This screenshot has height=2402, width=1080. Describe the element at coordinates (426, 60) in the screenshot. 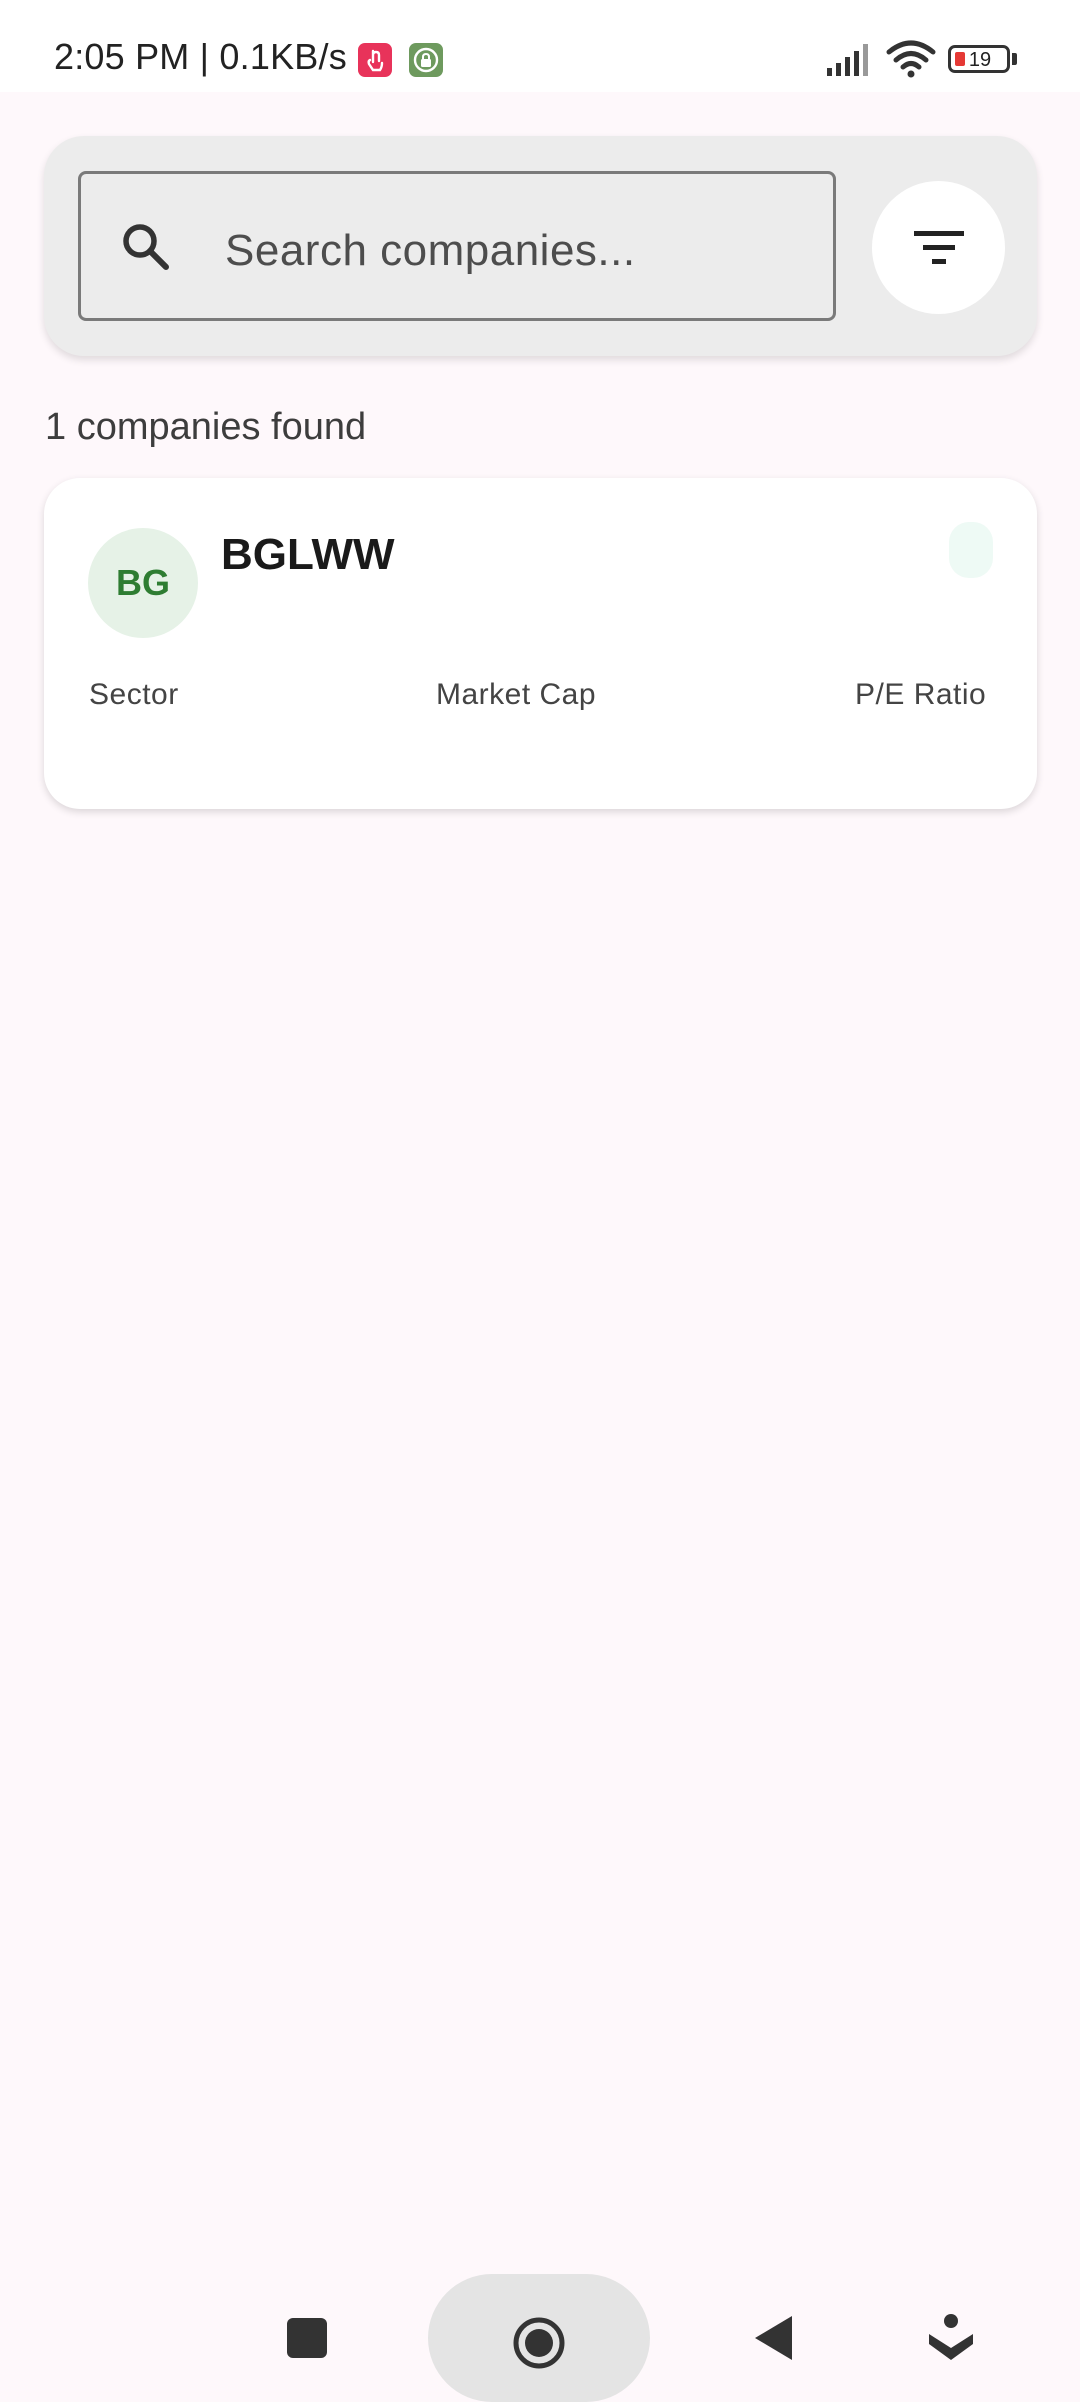

I see `lock-app-icon` at that location.